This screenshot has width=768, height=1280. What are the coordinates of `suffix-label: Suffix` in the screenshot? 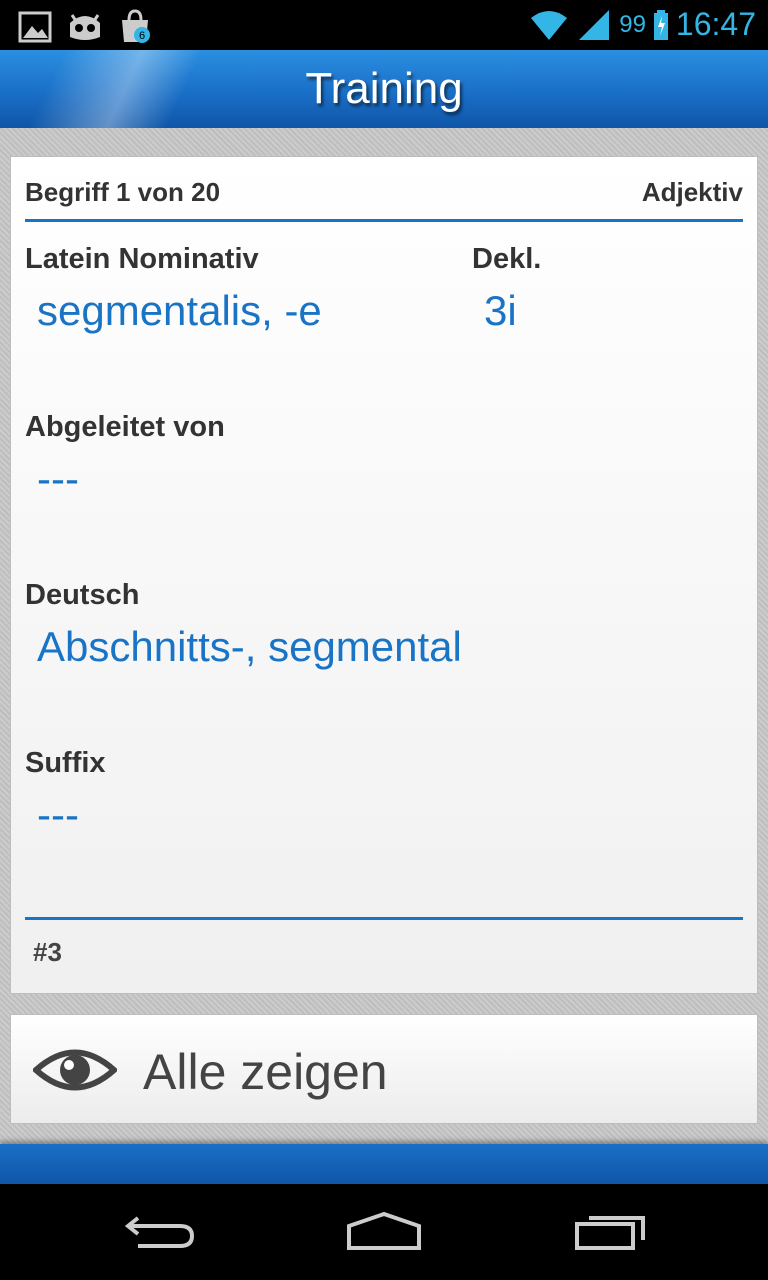 It's located at (65, 763).